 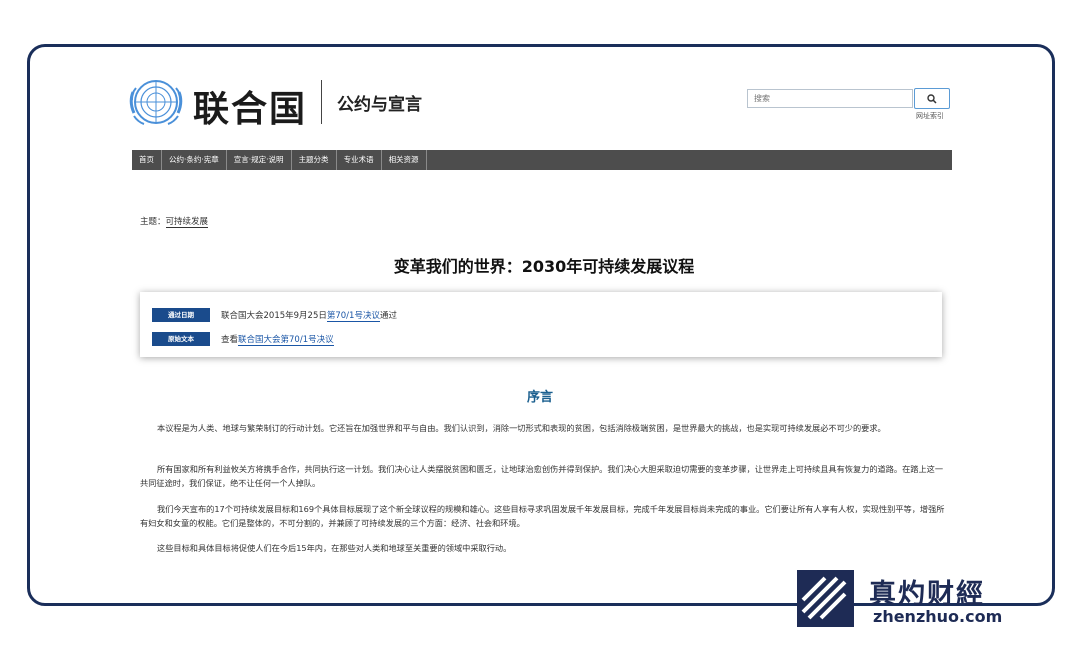 What do you see at coordinates (927, 594) in the screenshot?
I see `watermark-name: 真灼财經` at bounding box center [927, 594].